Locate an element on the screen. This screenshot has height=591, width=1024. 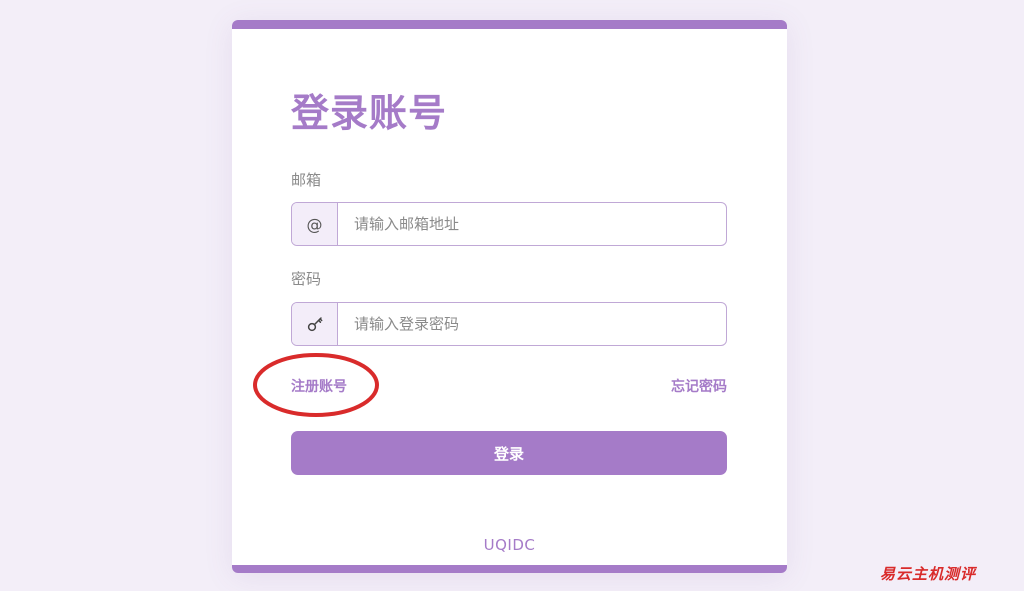
card-top-accent-bar is located at coordinates (509, 24).